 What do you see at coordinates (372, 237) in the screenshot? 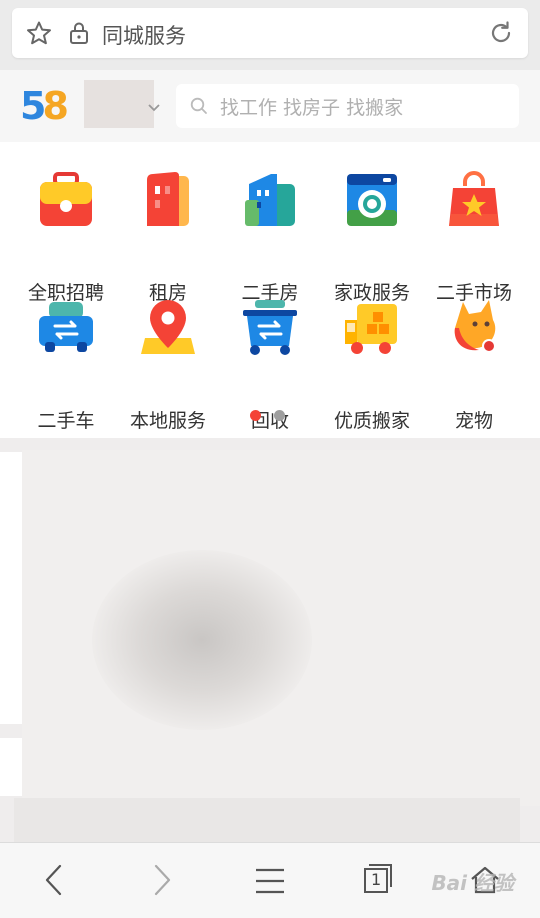
I see `category-housekeeping: 家政服务` at bounding box center [372, 237].